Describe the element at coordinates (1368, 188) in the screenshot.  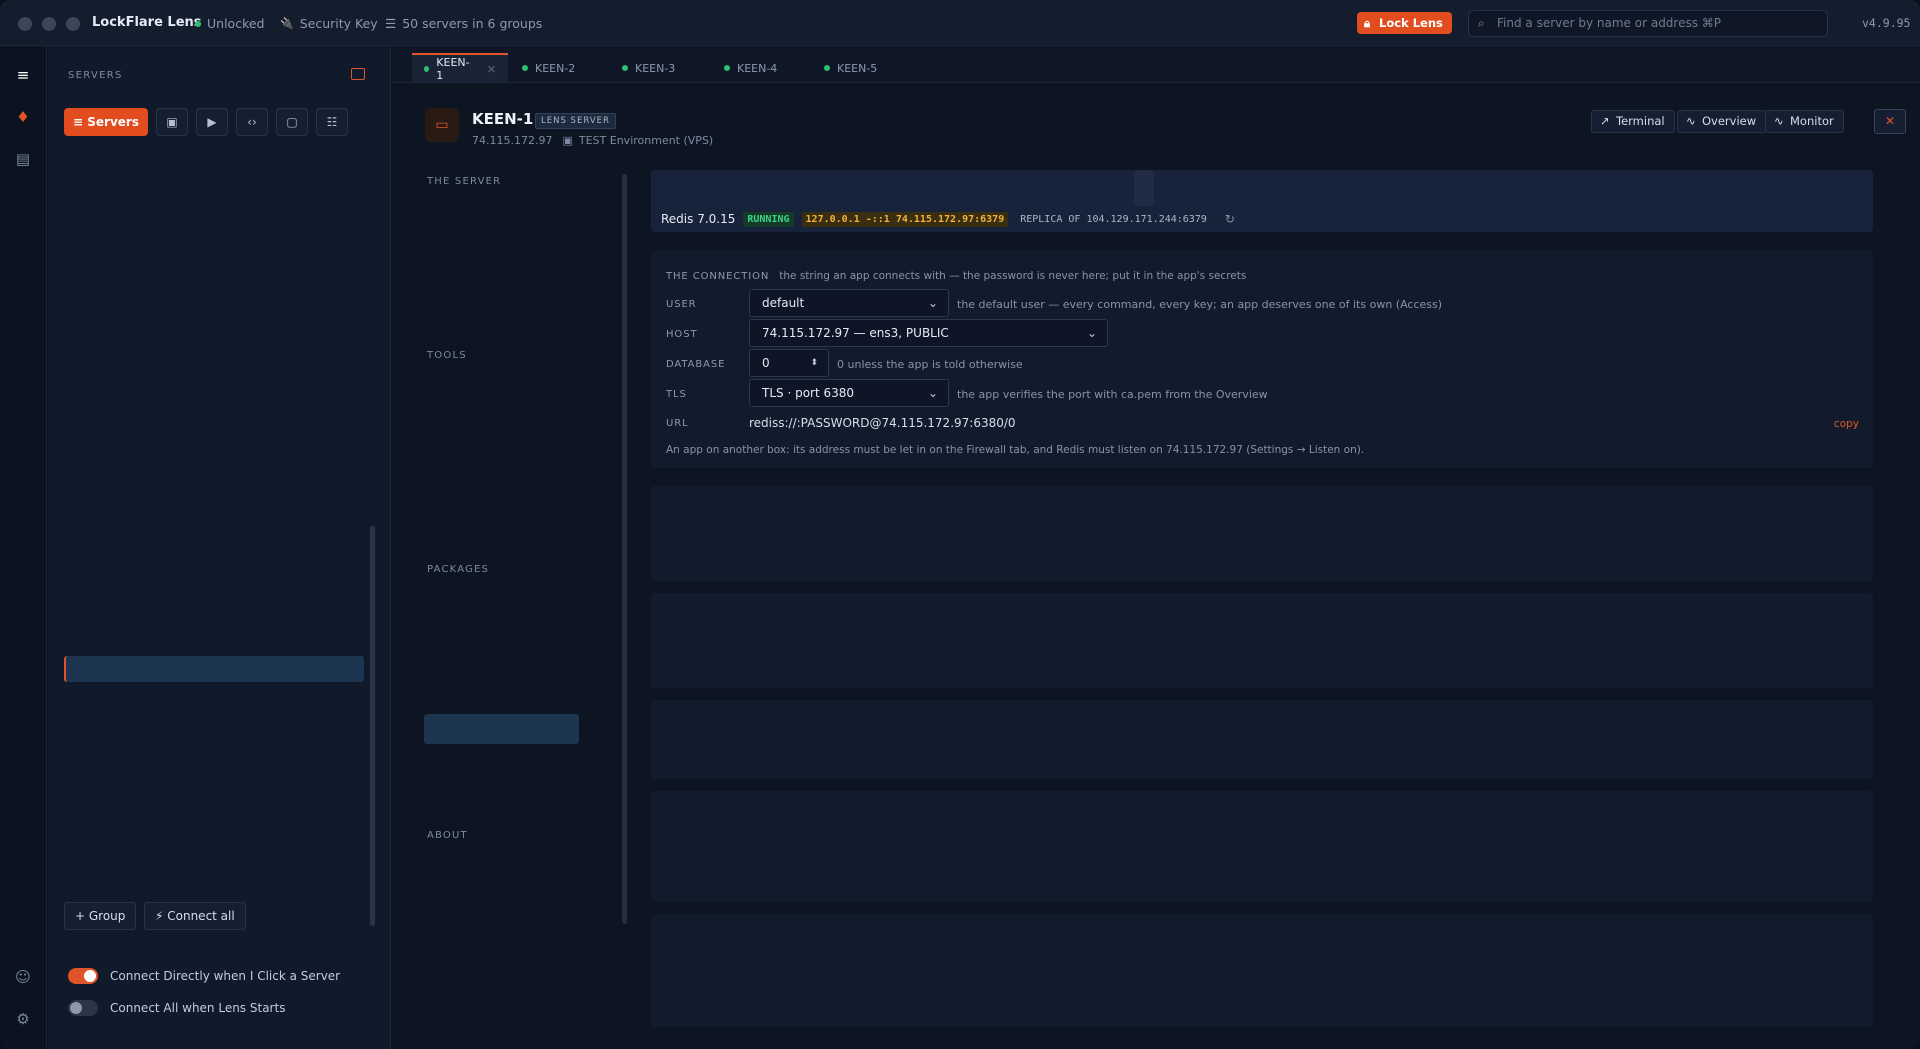
I see `tab-settings` at that location.